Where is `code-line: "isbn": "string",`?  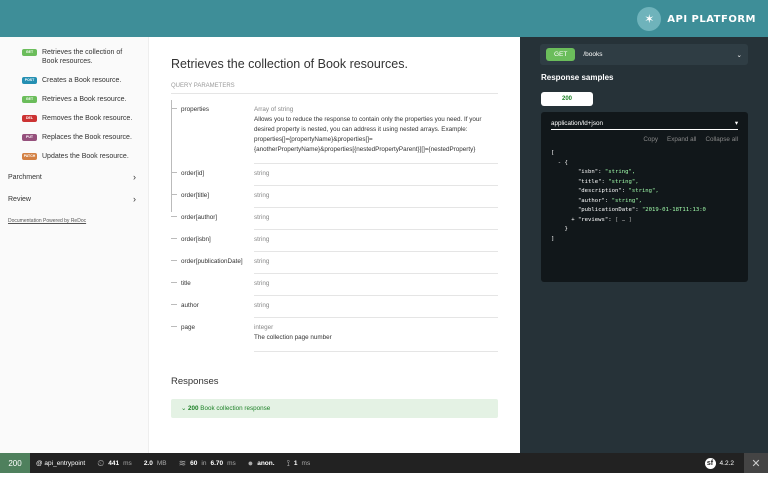
code-line: "isbn": "string", is located at coordinates (593, 172).